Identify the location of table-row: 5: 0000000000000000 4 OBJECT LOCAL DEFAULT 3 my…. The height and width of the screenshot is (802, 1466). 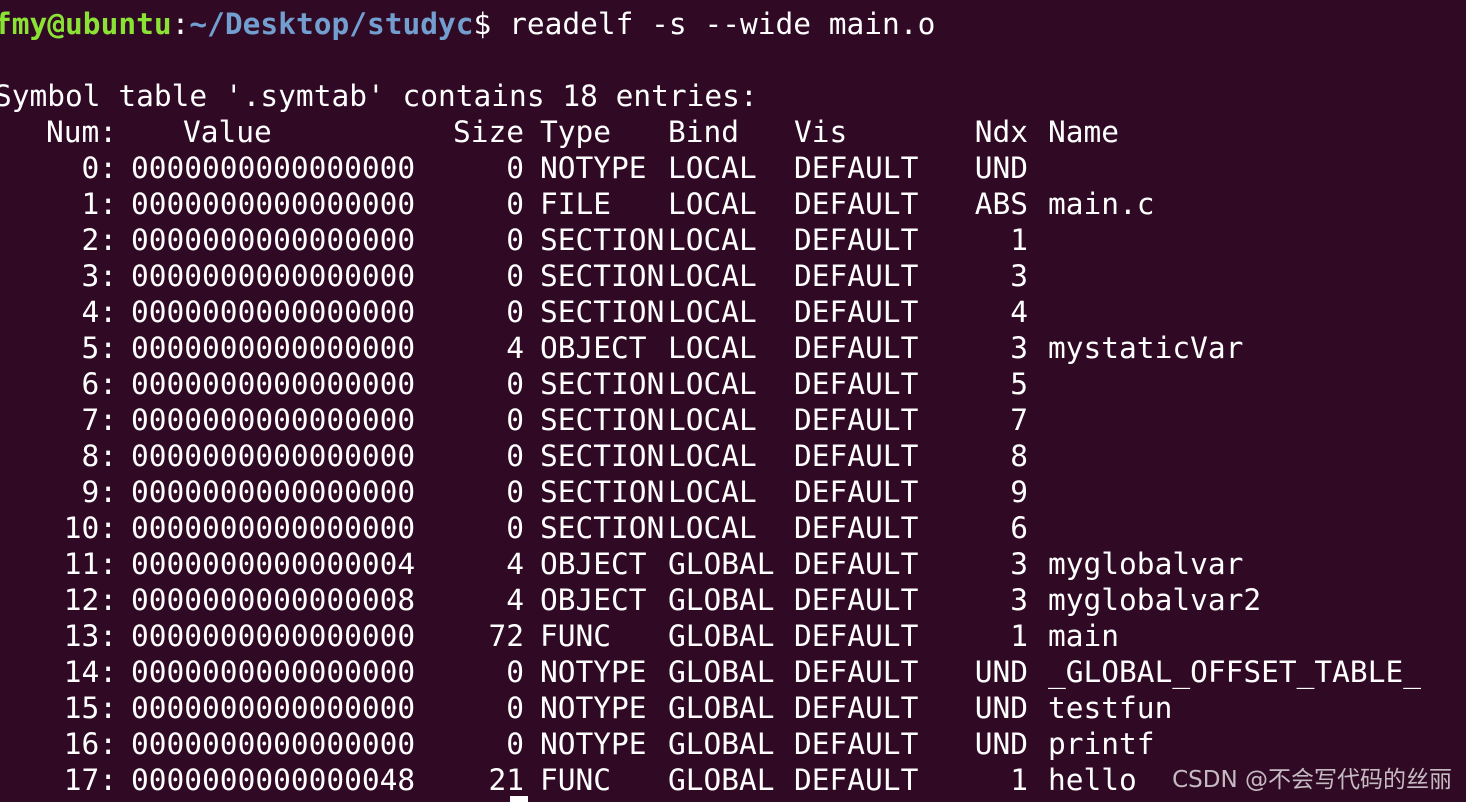
(621, 348).